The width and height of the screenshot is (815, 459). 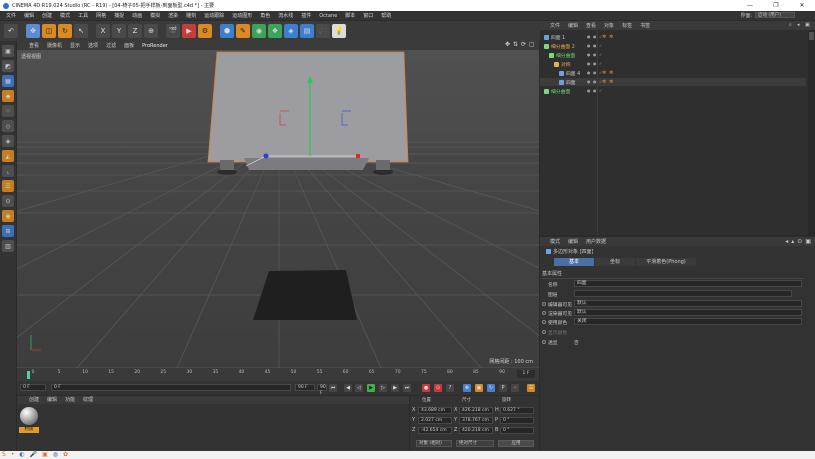 I want to click on menu-create: 创建, so click(x=47, y=15).